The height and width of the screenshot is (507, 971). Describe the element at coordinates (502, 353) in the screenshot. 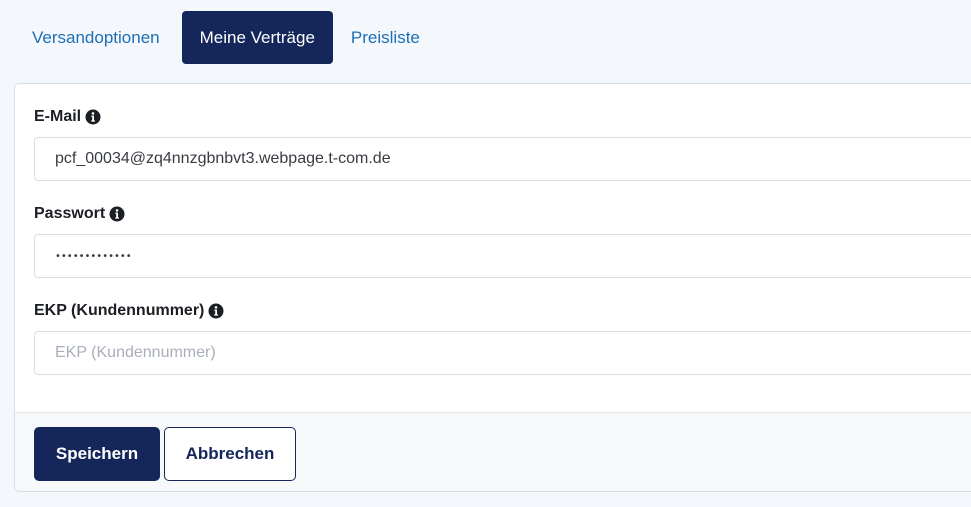

I see `ekp-field` at that location.